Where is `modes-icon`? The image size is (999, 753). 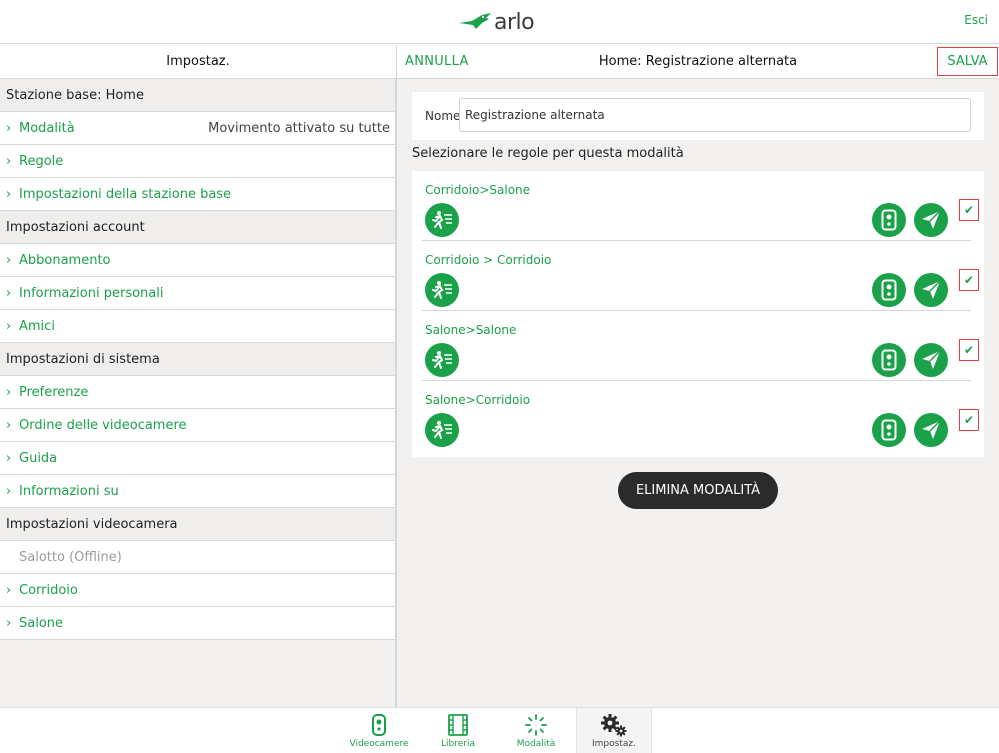 modes-icon is located at coordinates (536, 725).